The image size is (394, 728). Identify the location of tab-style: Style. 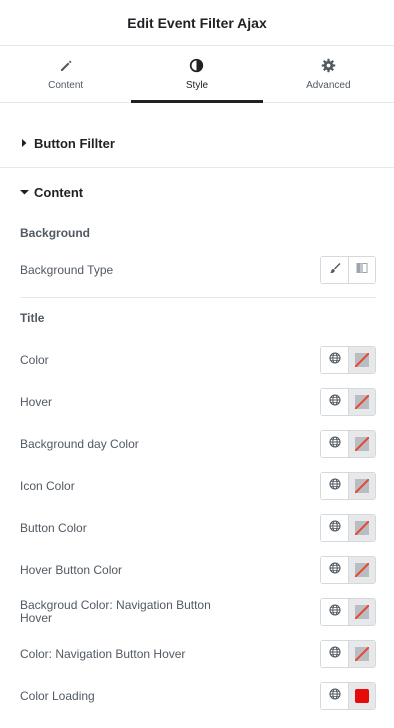
(197, 74).